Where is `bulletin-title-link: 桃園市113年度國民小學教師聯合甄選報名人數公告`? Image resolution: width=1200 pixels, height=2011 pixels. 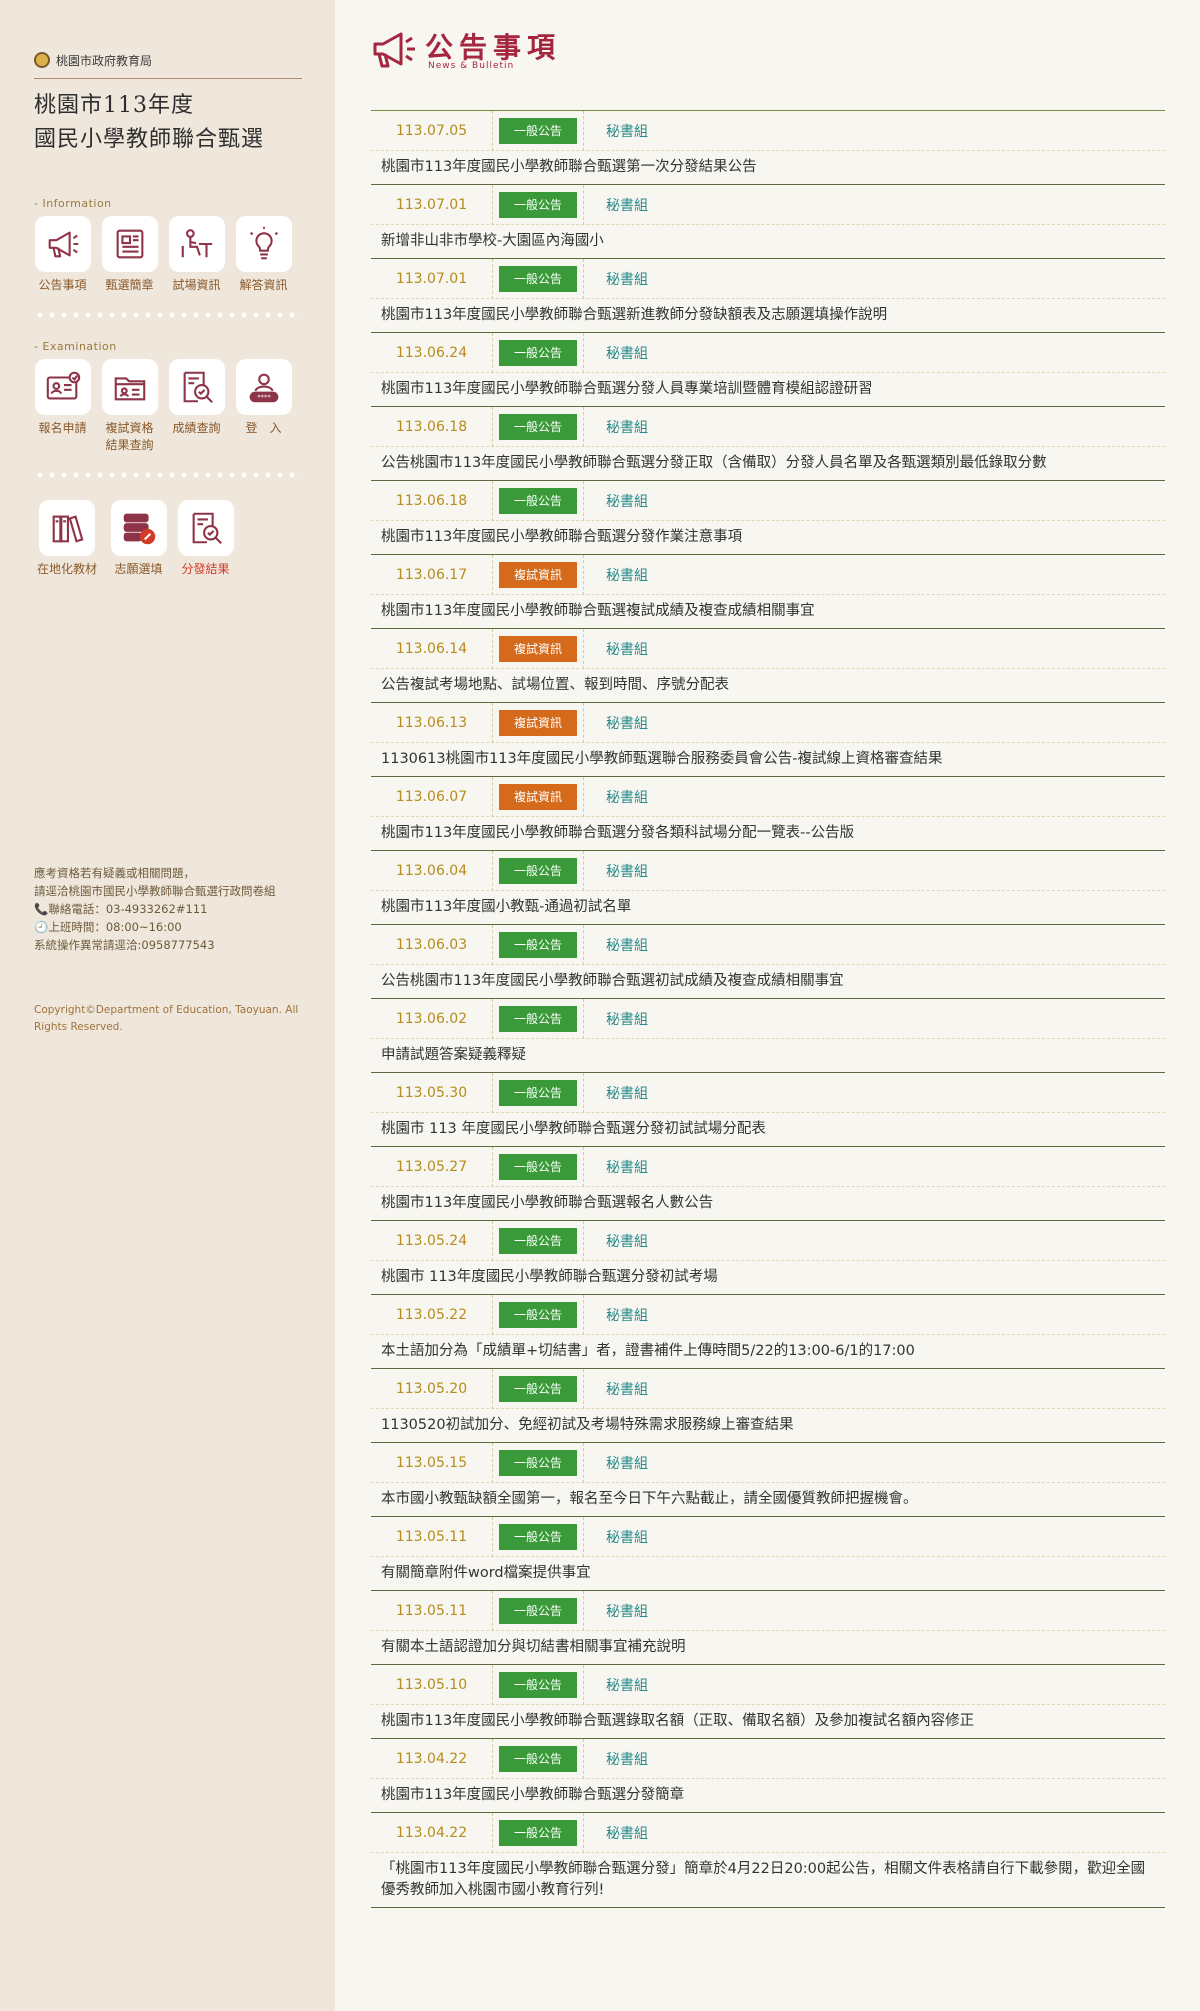 bulletin-title-link: 桃園市113年度國民小學教師聯合甄選報名人數公告 is located at coordinates (768, 1203).